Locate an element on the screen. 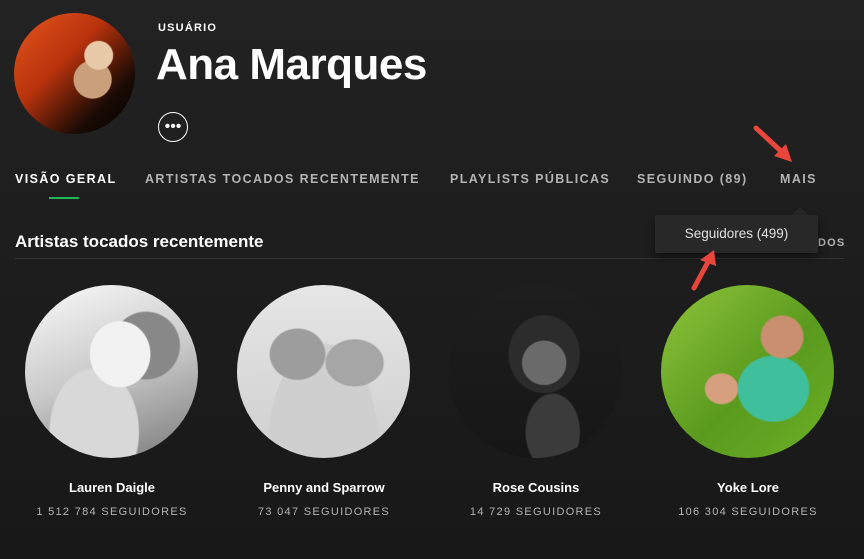 The height and width of the screenshot is (559, 864). mais-dropdown-menu: Seguidores (499) is located at coordinates (736, 234).